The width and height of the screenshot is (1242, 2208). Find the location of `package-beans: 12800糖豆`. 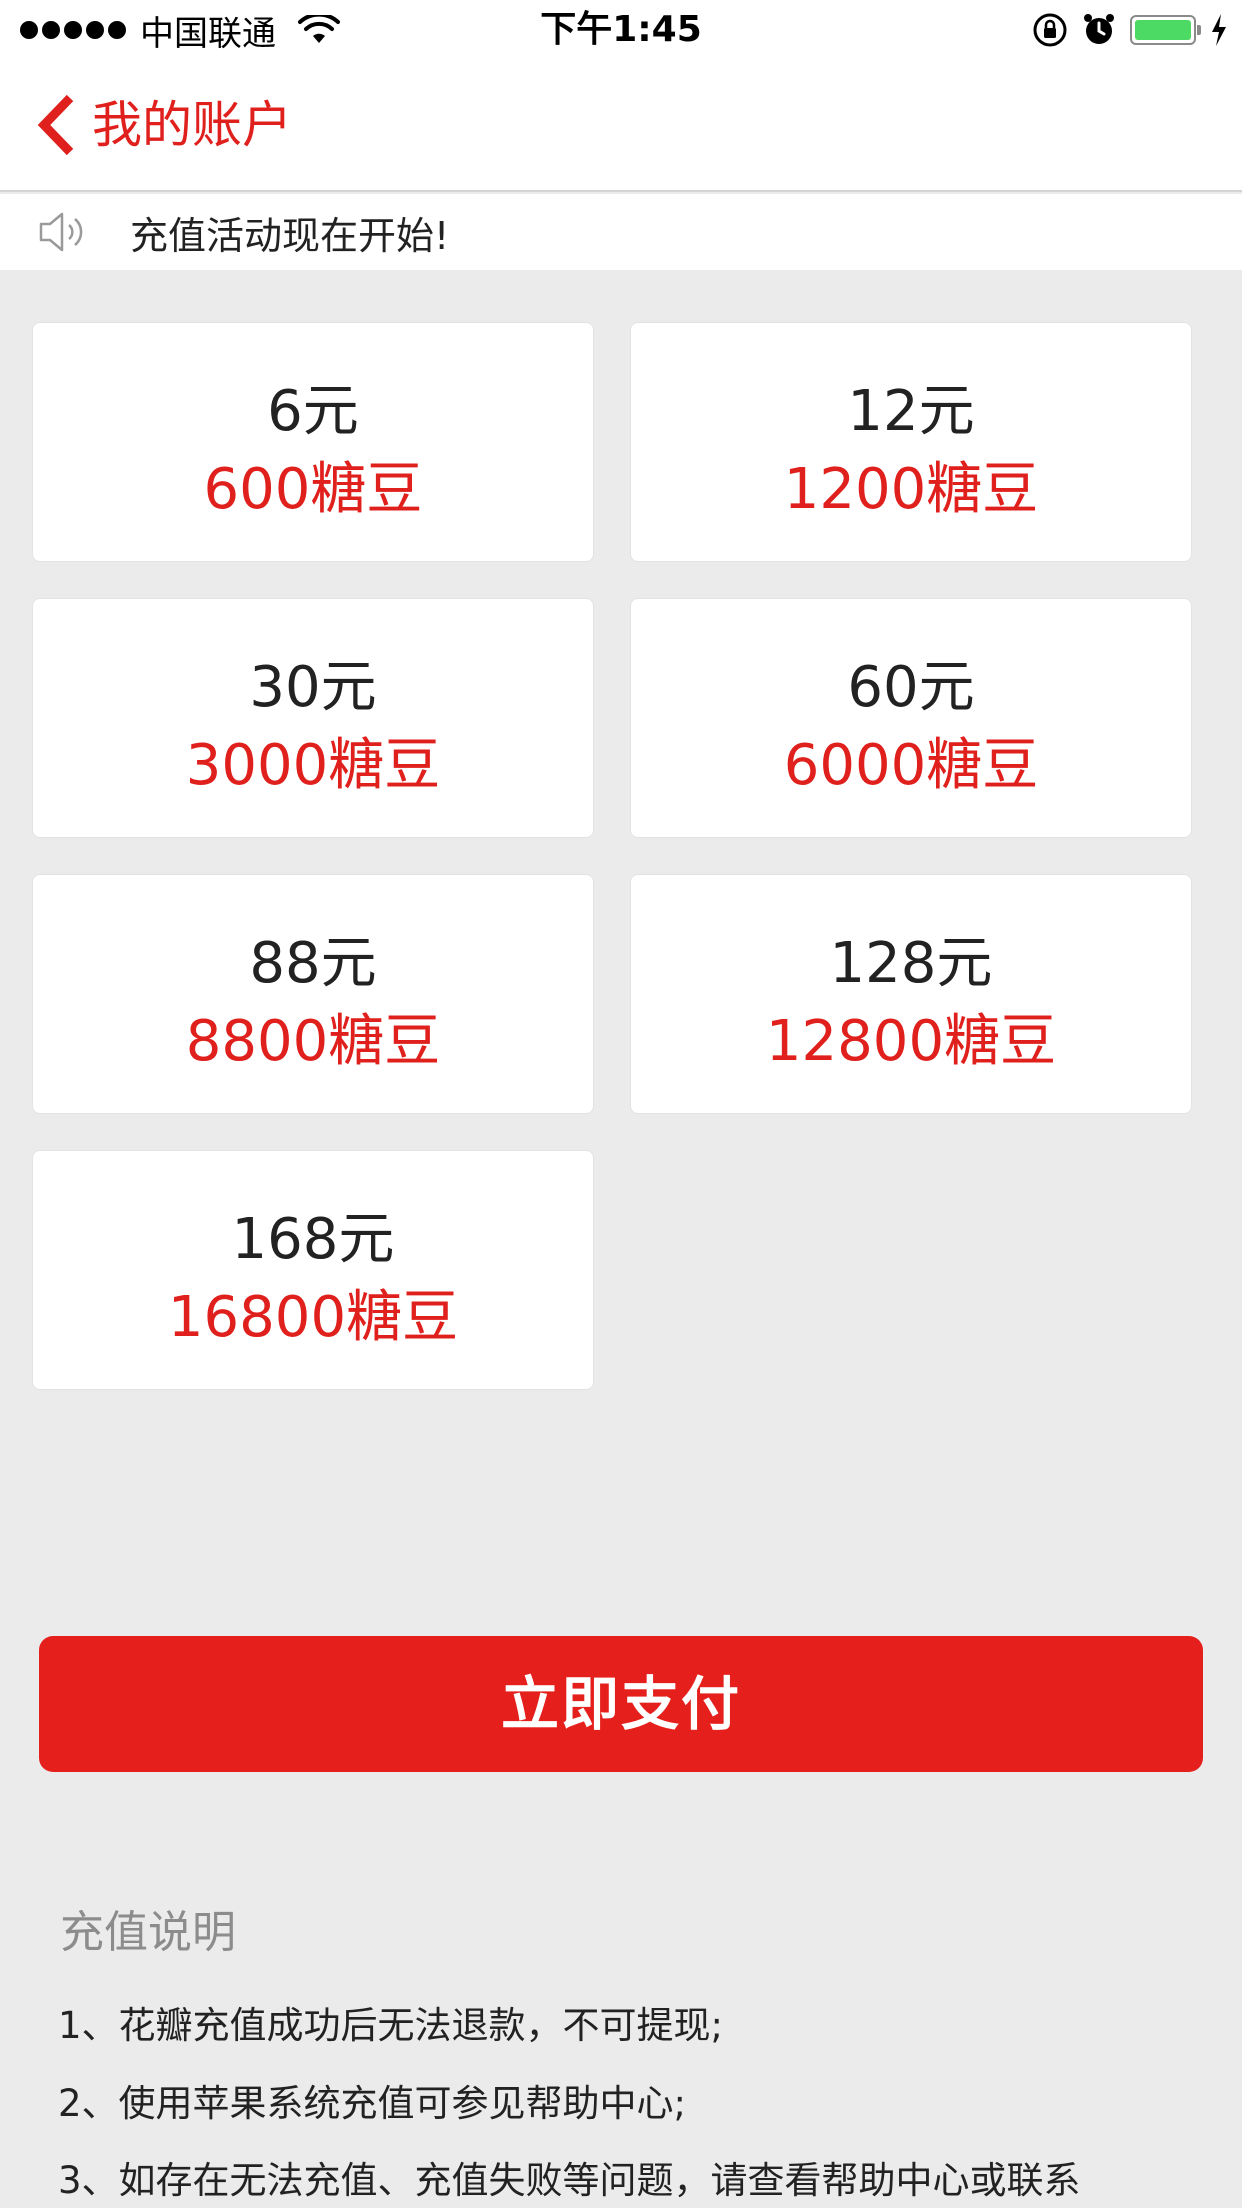

package-beans: 12800糖豆 is located at coordinates (911, 1041).